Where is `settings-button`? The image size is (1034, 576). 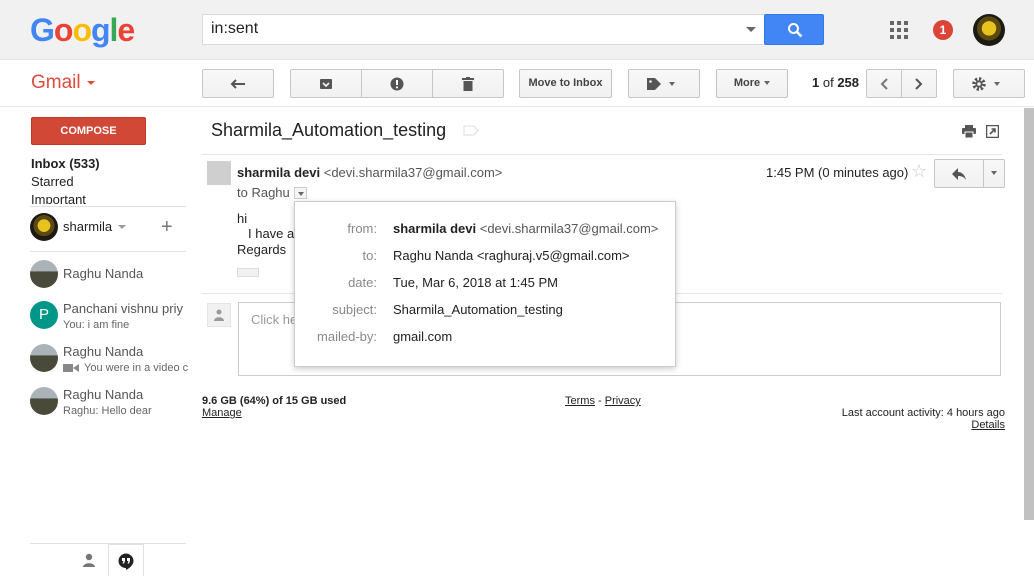
settings-button is located at coordinates (989, 83).